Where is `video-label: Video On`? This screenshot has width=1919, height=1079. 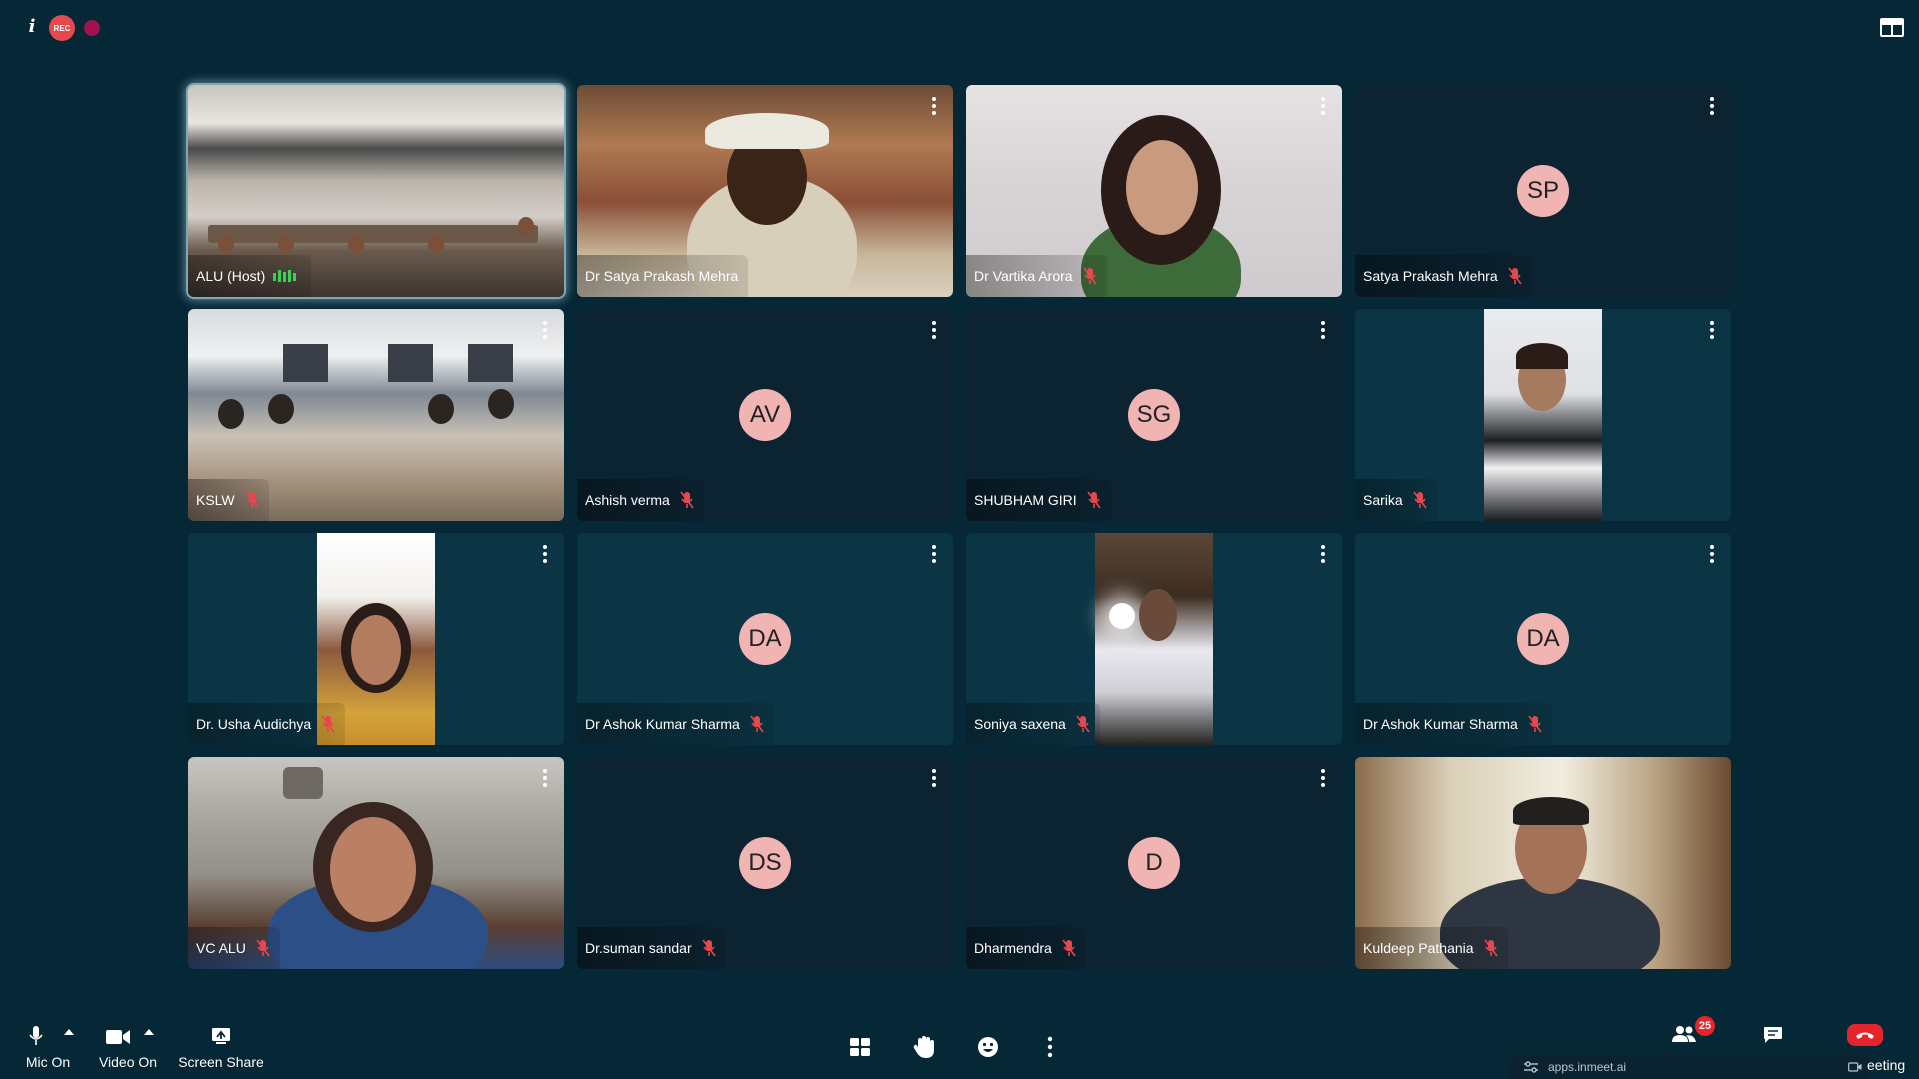 video-label: Video On is located at coordinates (128, 1062).